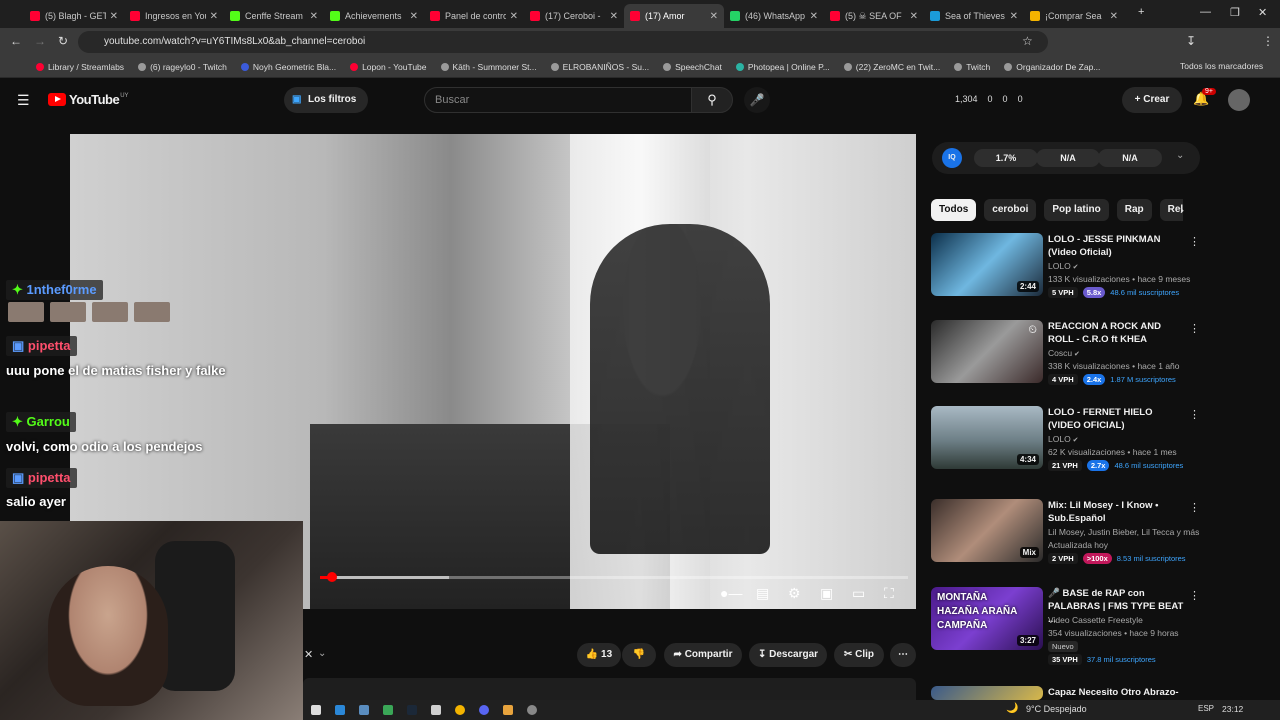  Describe the element at coordinates (987, 437) in the screenshot. I see `video-thumbnail: 4:34` at that location.